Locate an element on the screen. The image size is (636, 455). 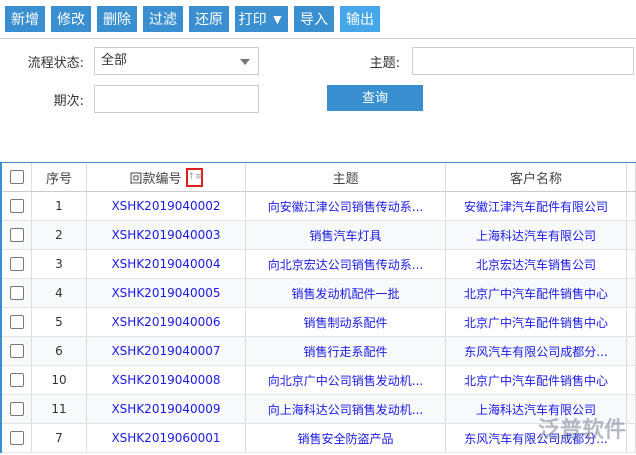
header-customer: 客户名称 is located at coordinates (536, 177).